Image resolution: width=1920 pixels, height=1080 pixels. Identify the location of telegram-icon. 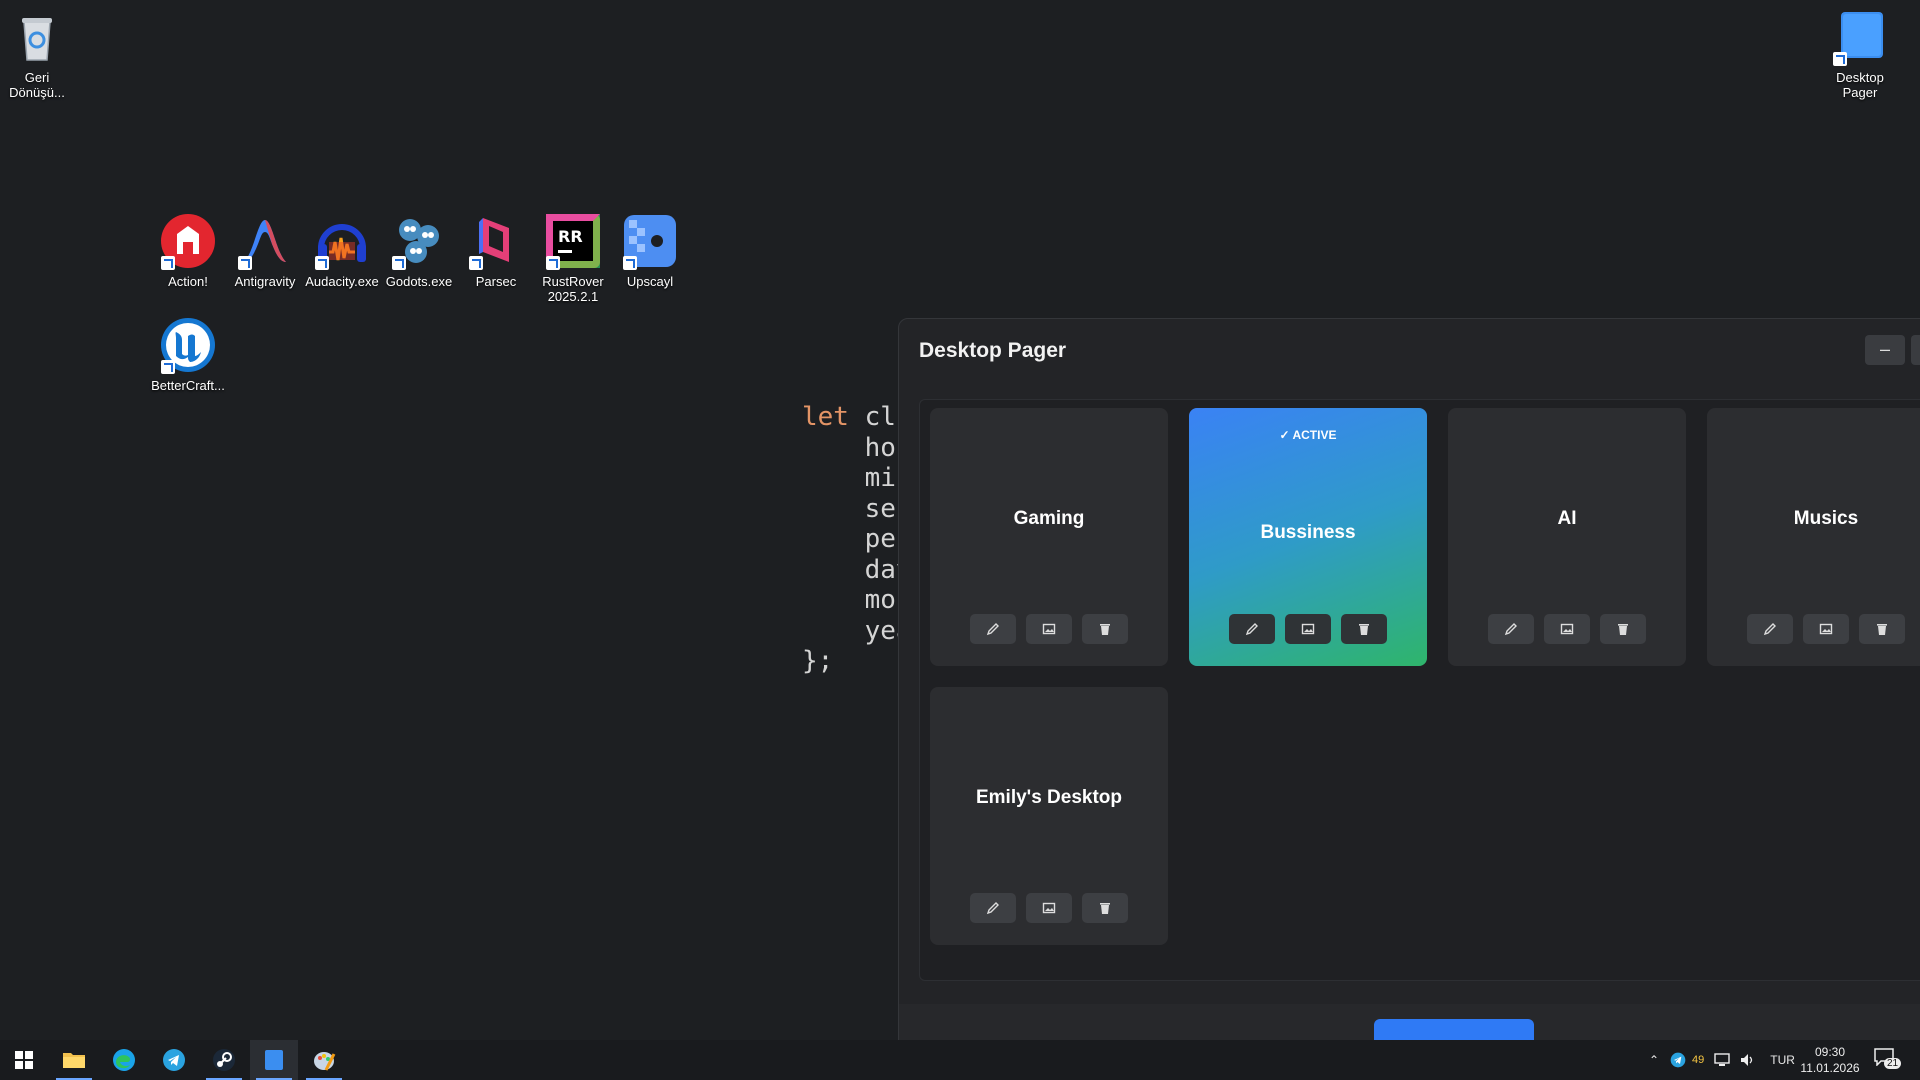
(174, 1060).